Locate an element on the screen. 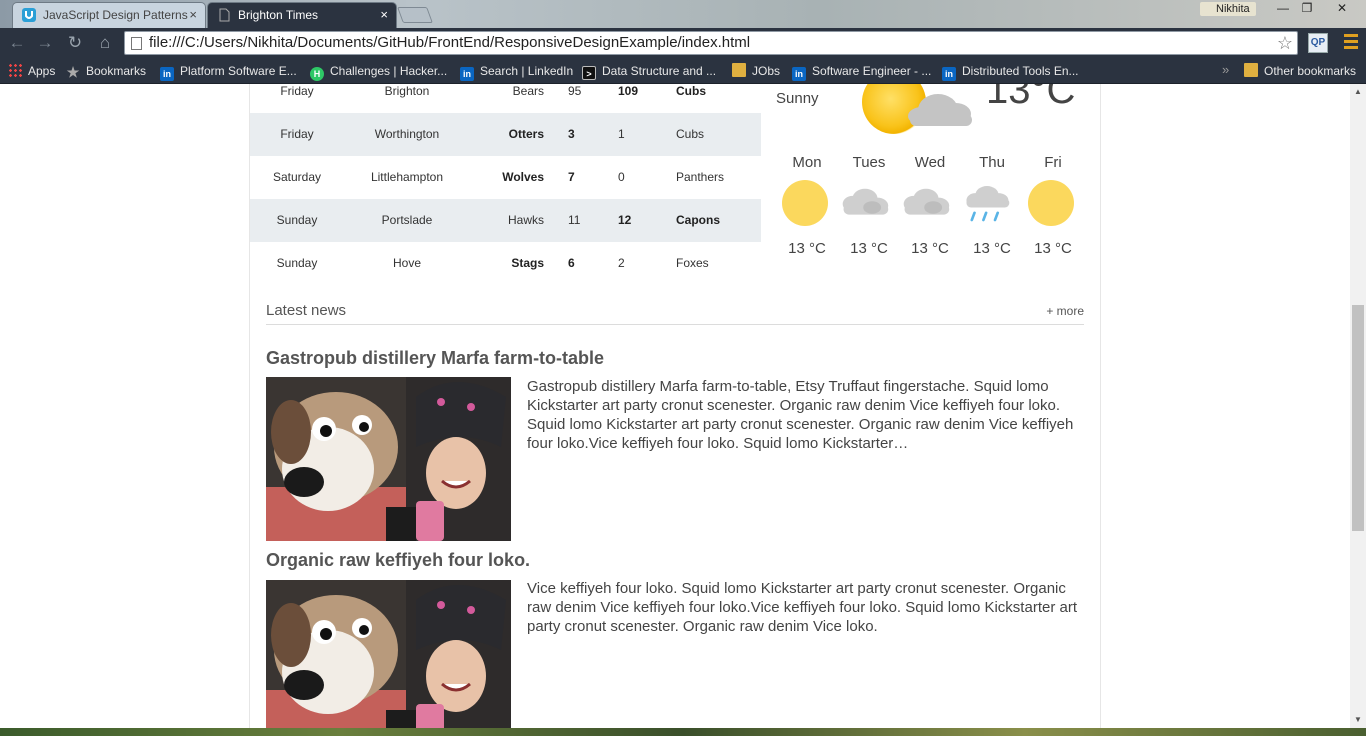 The image size is (1366, 736). forecast-day: Mon is located at coordinates (807, 162).